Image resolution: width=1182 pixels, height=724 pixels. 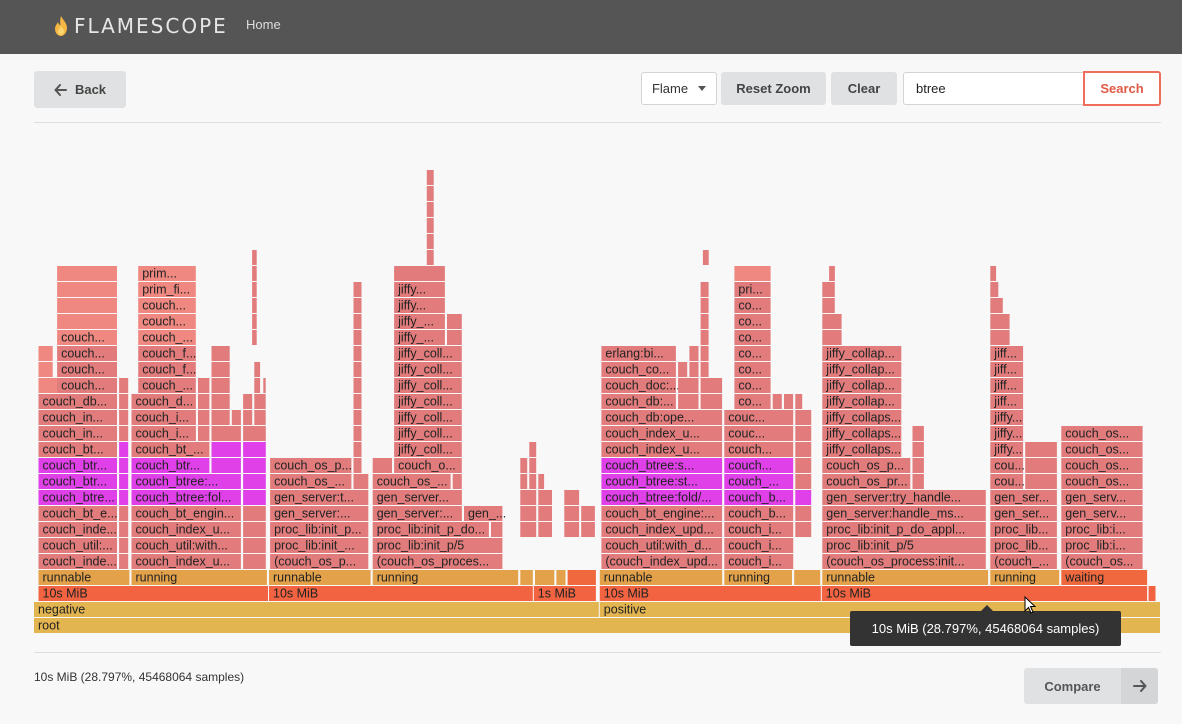 What do you see at coordinates (263, 24) in the screenshot?
I see `nav-home-link: Home` at bounding box center [263, 24].